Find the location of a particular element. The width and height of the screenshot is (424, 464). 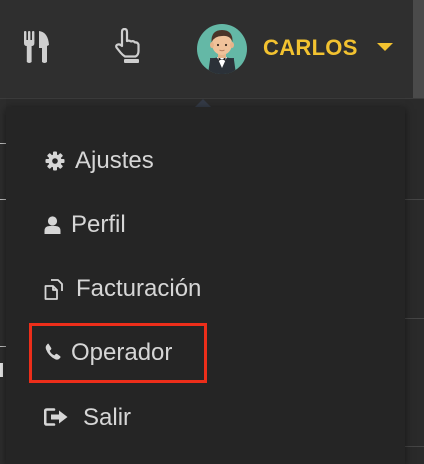

dropdown-pointer is located at coordinates (203, 103).